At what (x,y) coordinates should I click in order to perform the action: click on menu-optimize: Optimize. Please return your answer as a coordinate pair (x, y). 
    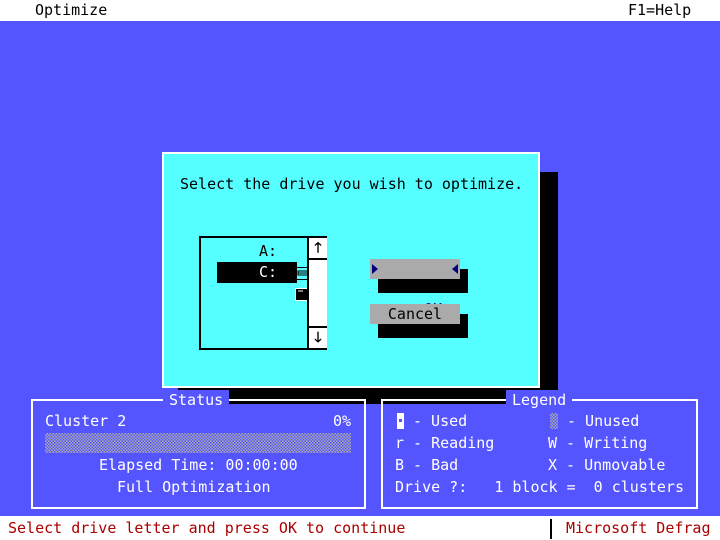
    Looking at the image, I should click on (71, 10).